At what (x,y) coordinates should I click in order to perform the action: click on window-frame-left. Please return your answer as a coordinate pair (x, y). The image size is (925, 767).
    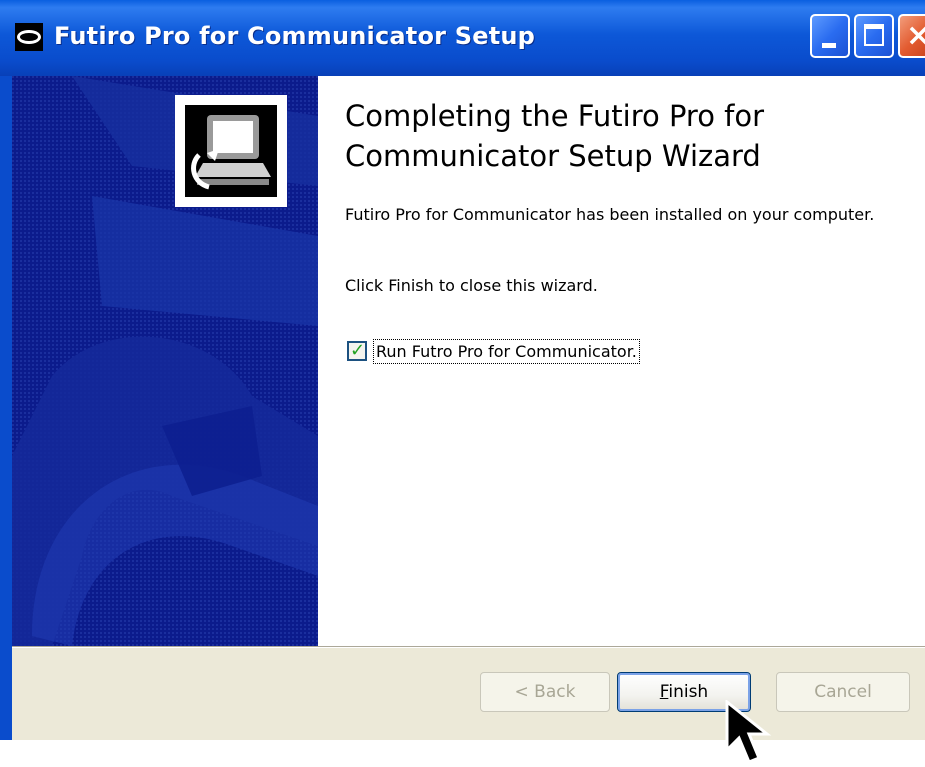
    Looking at the image, I should click on (6, 408).